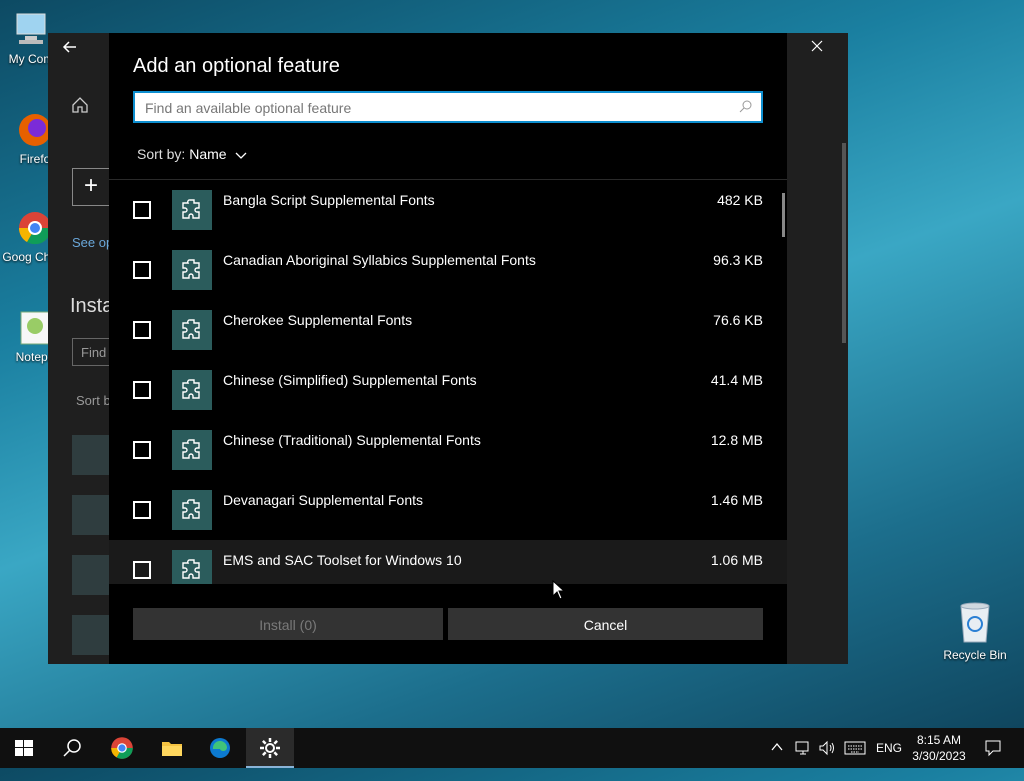  I want to click on keyboard-icon, so click(855, 761).